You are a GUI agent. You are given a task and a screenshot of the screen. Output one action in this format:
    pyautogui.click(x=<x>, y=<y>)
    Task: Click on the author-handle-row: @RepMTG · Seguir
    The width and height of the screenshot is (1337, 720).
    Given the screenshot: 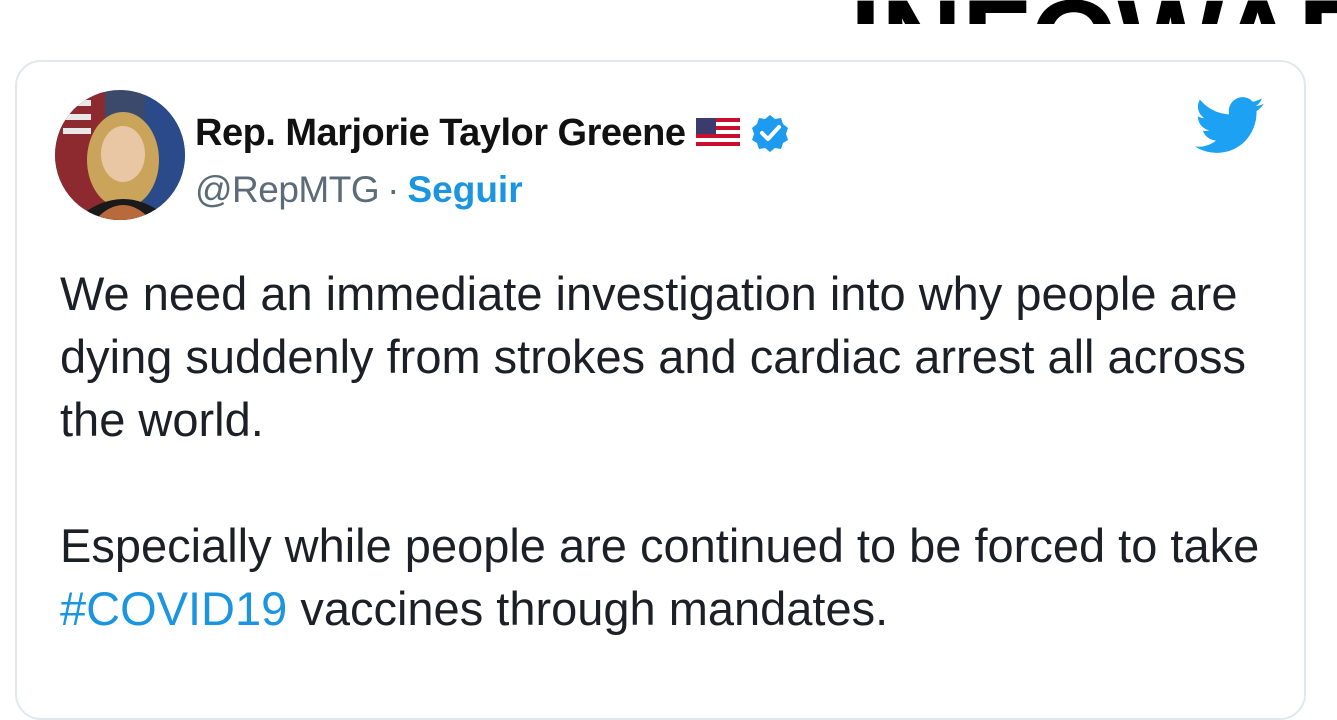 What is the action you would take?
    pyautogui.click(x=359, y=190)
    